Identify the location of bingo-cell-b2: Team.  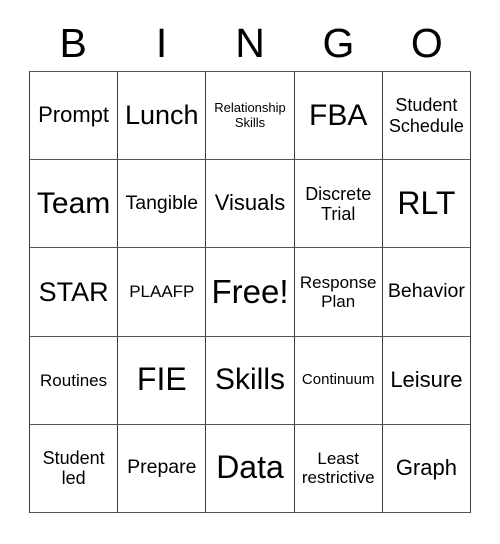
(74, 204).